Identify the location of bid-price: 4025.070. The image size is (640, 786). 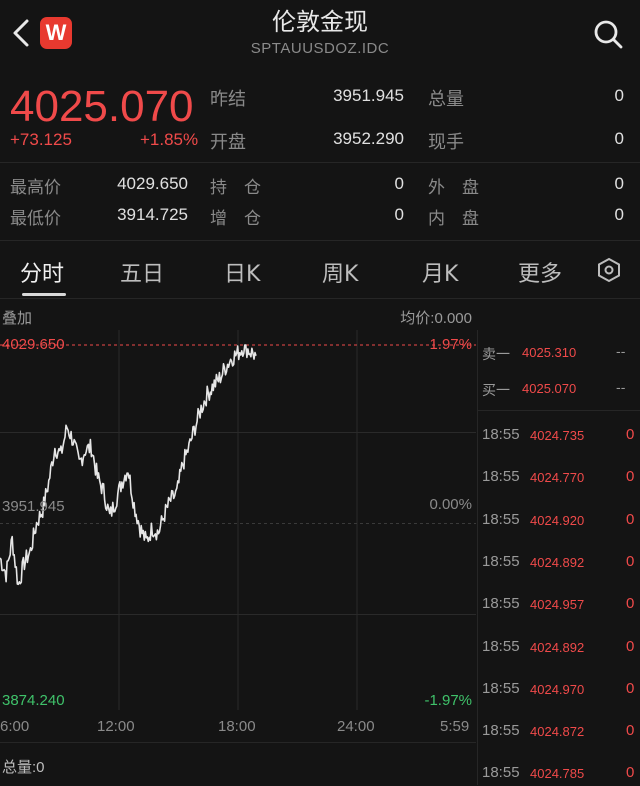
(549, 388).